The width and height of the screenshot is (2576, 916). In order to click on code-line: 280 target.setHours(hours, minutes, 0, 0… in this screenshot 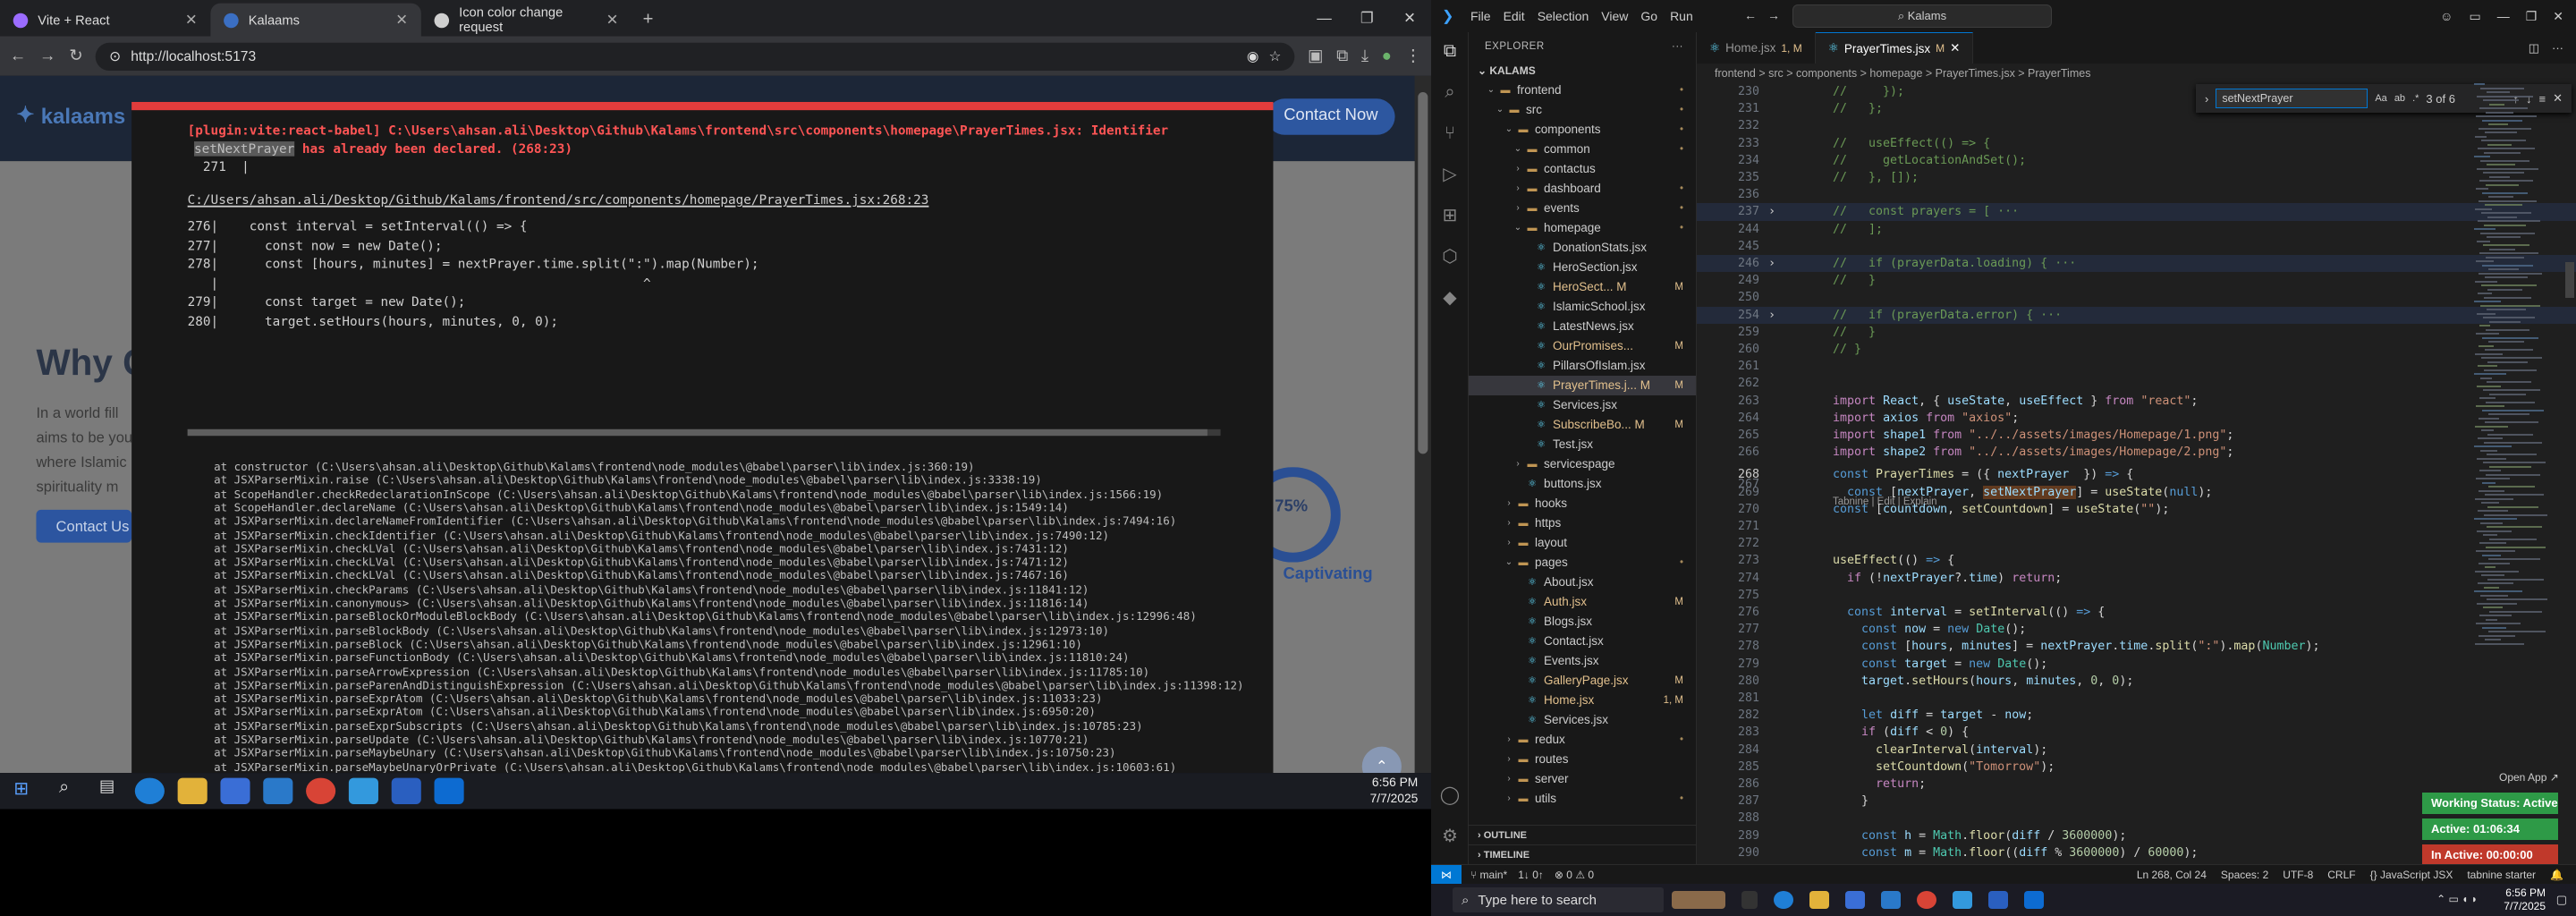, I will do `click(2136, 681)`.